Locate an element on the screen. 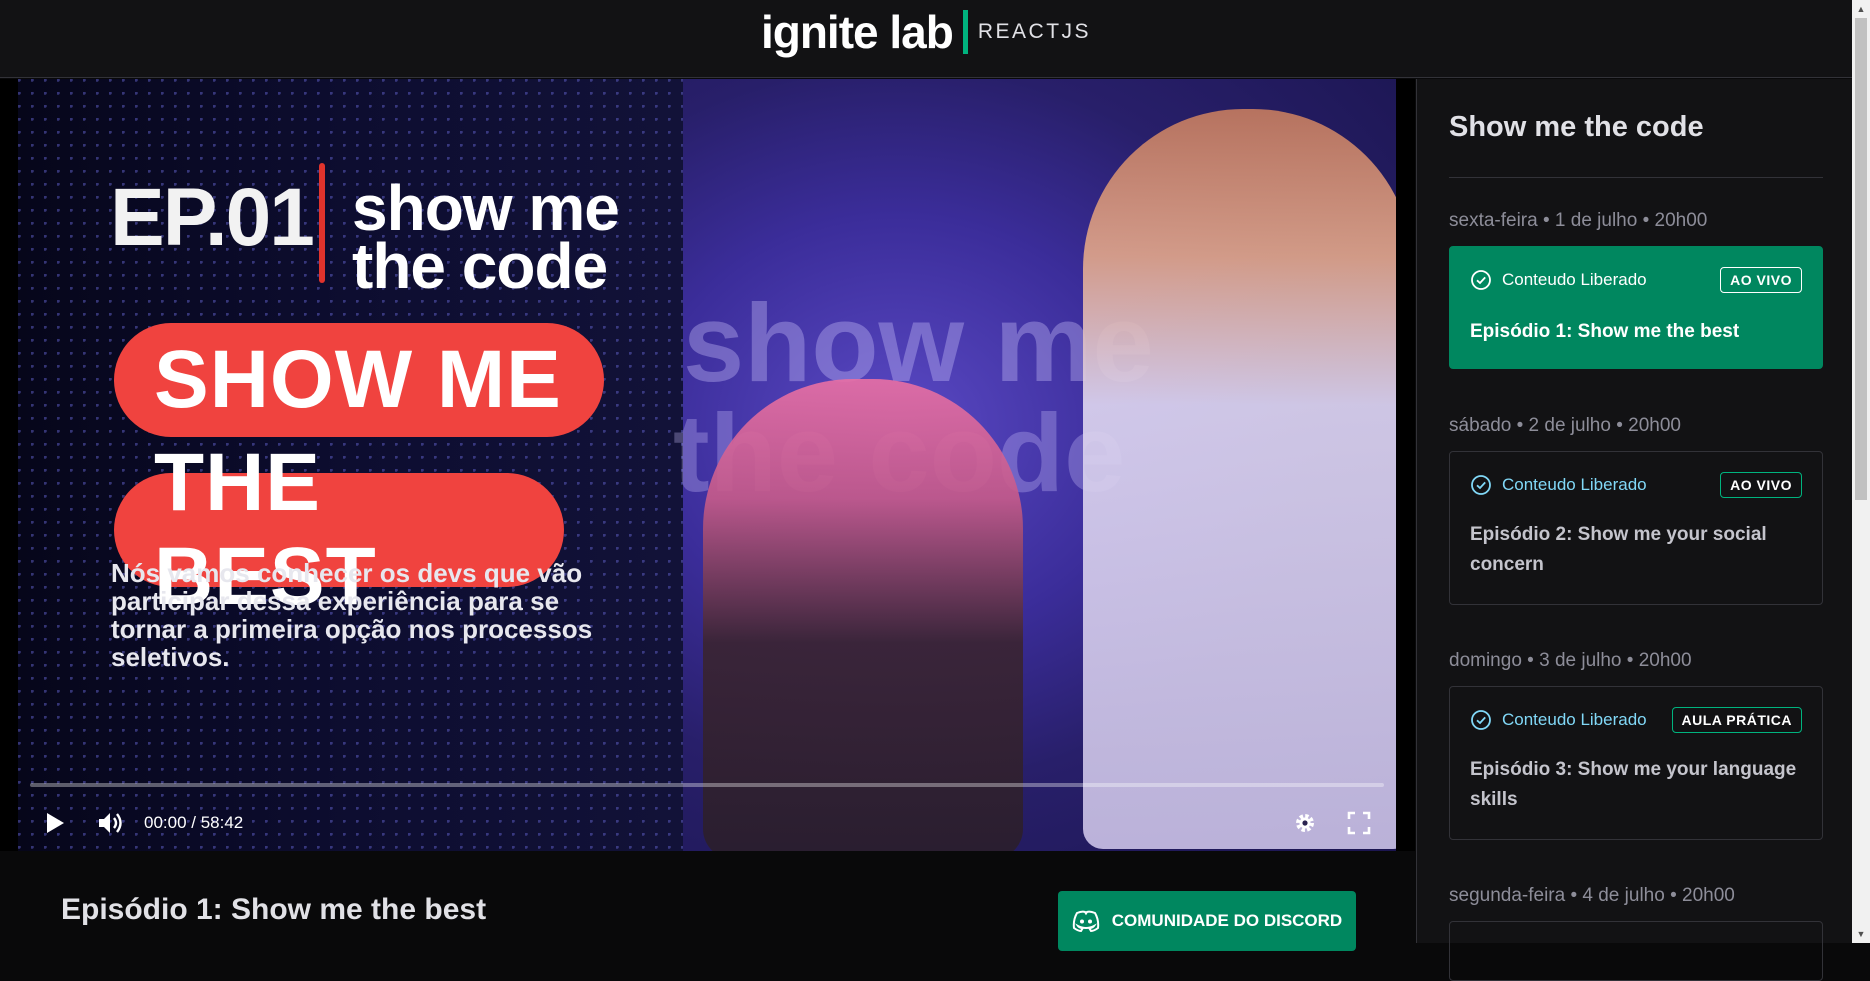 This screenshot has height=981, width=1870. logo-text: ignite lab is located at coordinates (857, 31).